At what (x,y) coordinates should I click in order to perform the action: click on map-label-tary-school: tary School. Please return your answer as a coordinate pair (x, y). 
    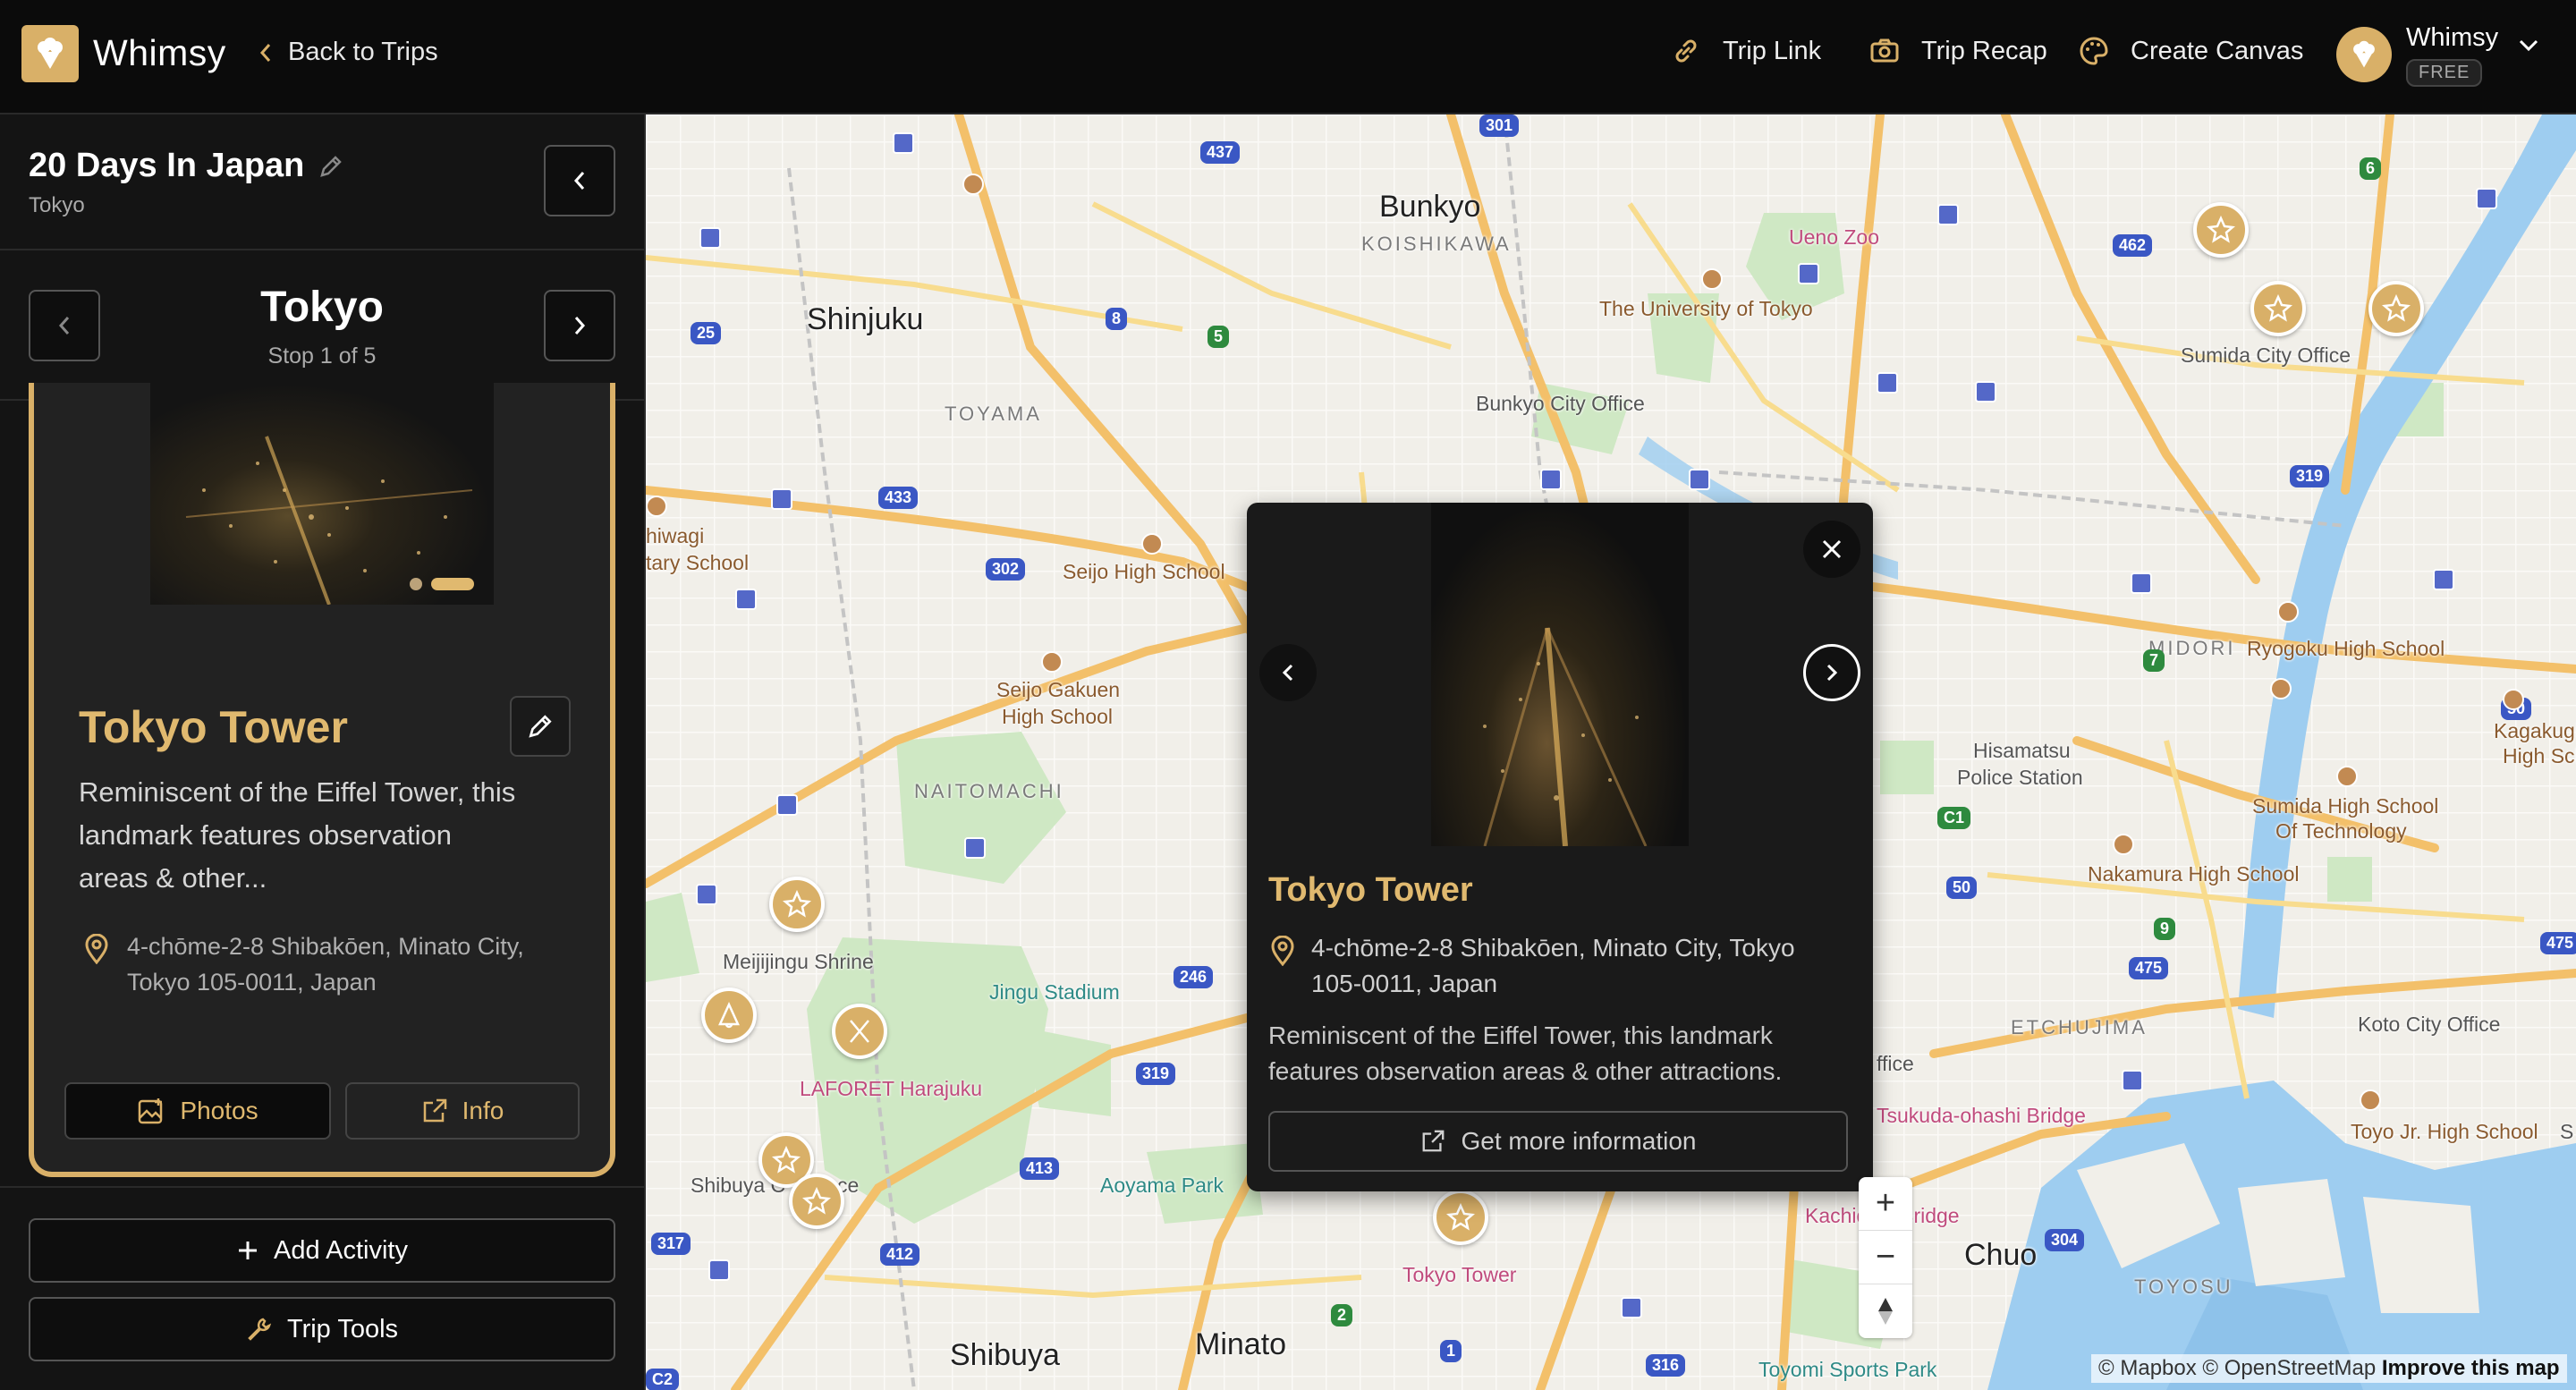
    Looking at the image, I should click on (698, 562).